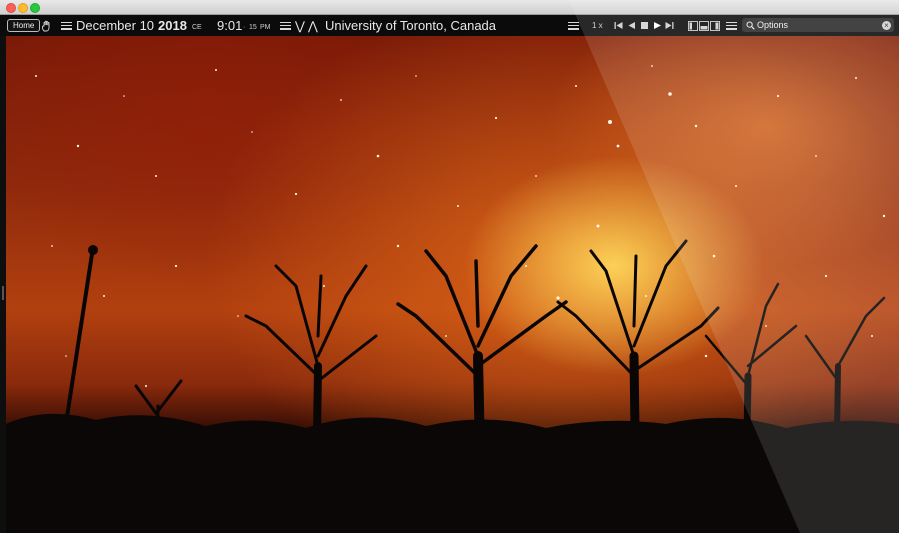  Describe the element at coordinates (285, 25) in the screenshot. I see `time-menu-icon` at that location.